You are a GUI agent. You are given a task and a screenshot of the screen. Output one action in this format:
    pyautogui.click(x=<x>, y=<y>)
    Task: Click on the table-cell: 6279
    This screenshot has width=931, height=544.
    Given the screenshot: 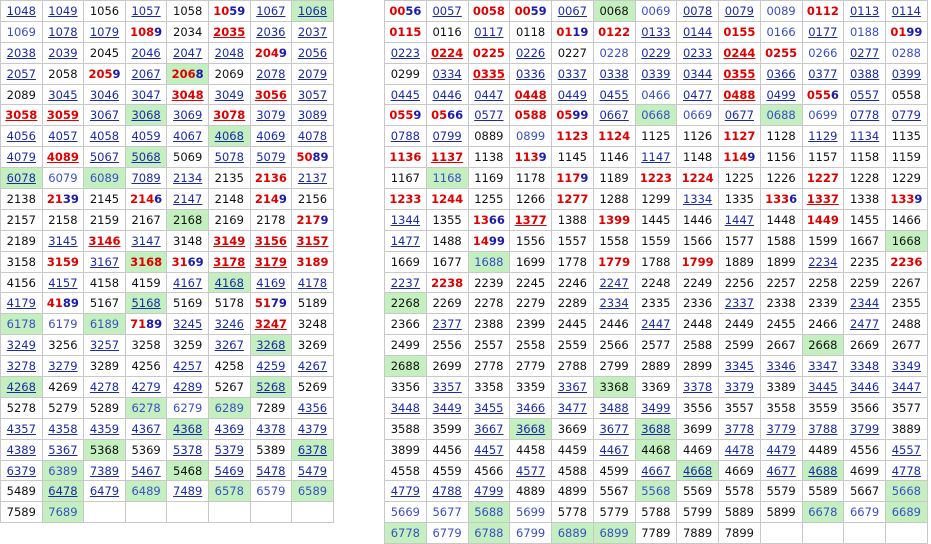 What is the action you would take?
    pyautogui.click(x=187, y=407)
    